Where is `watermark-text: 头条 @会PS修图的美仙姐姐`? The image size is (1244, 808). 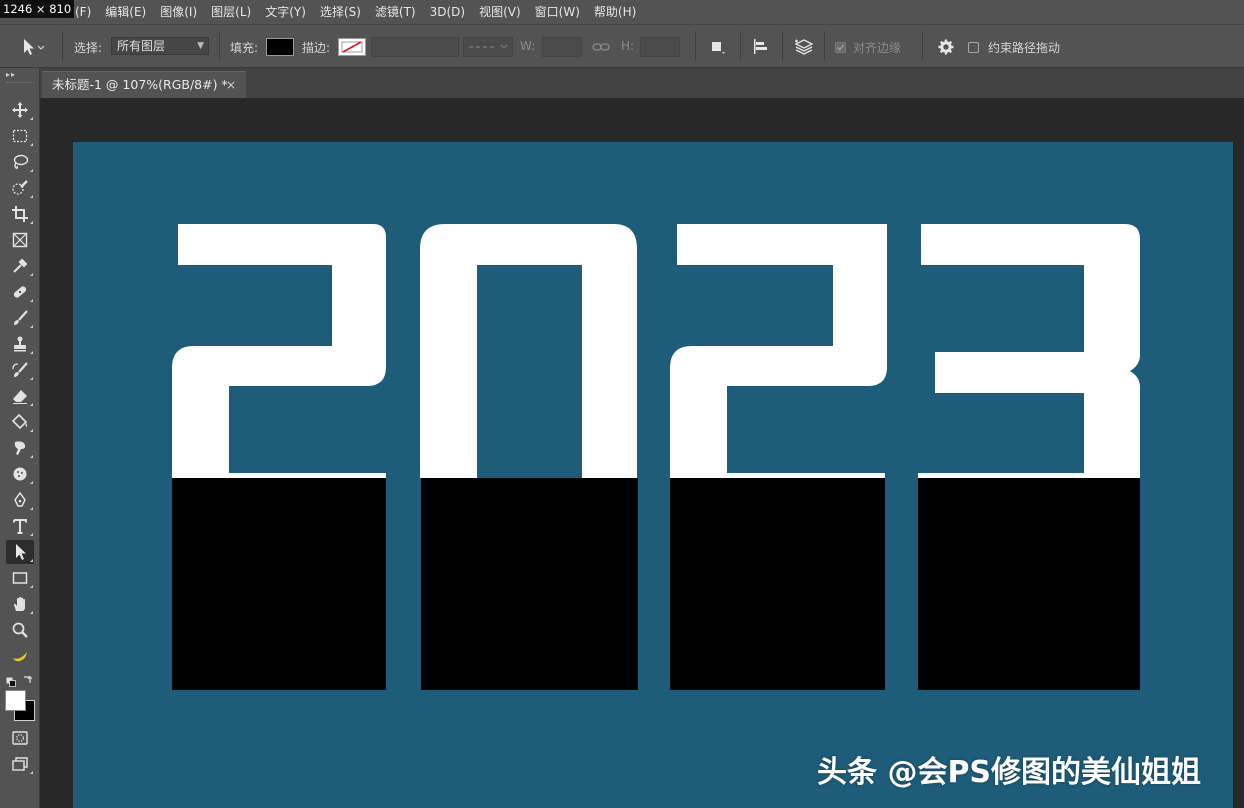
watermark-text: 头条 @会PS修图的美仙姐姐 is located at coordinates (1009, 772).